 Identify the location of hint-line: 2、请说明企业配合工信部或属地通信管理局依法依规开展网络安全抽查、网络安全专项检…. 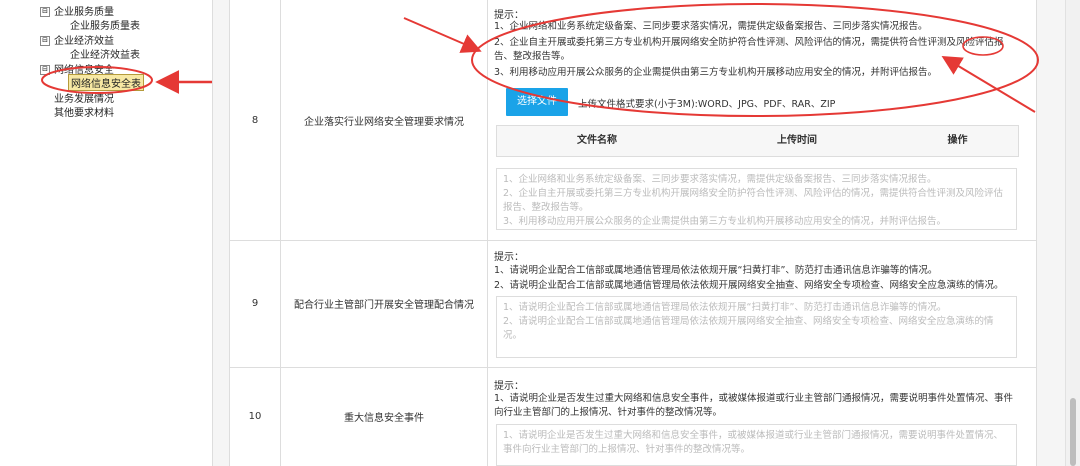
(749, 285).